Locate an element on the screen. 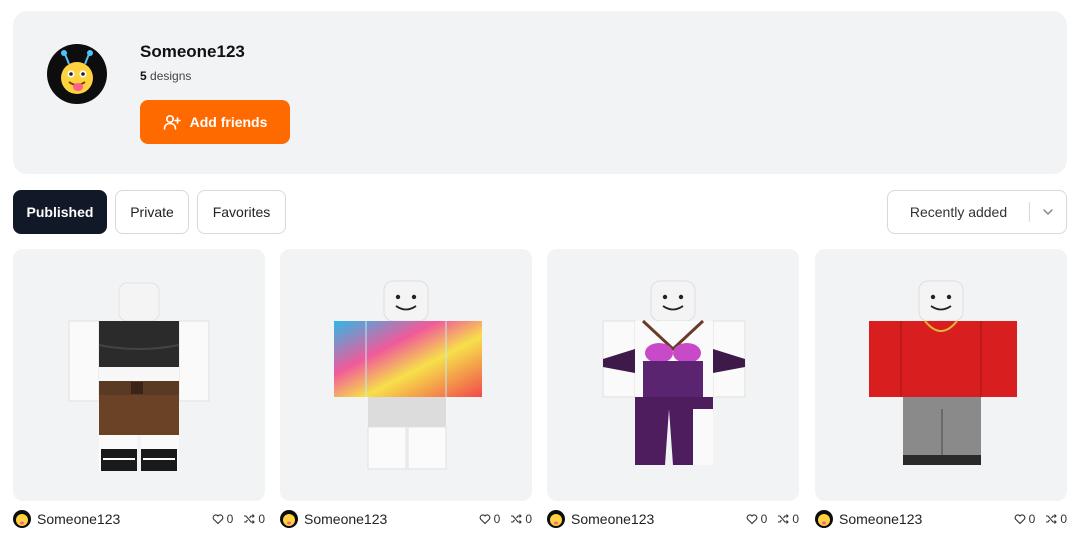  add-friends-button: Add friends is located at coordinates (215, 122).